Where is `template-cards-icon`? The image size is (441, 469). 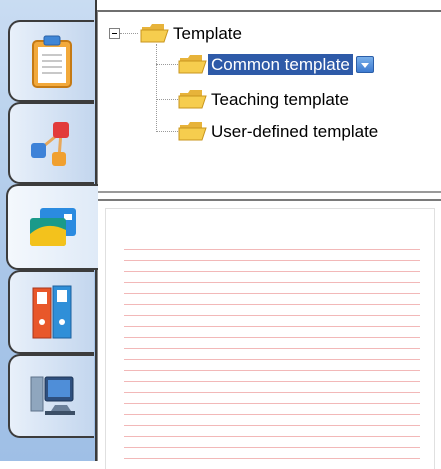
template-cards-icon is located at coordinates (53, 227).